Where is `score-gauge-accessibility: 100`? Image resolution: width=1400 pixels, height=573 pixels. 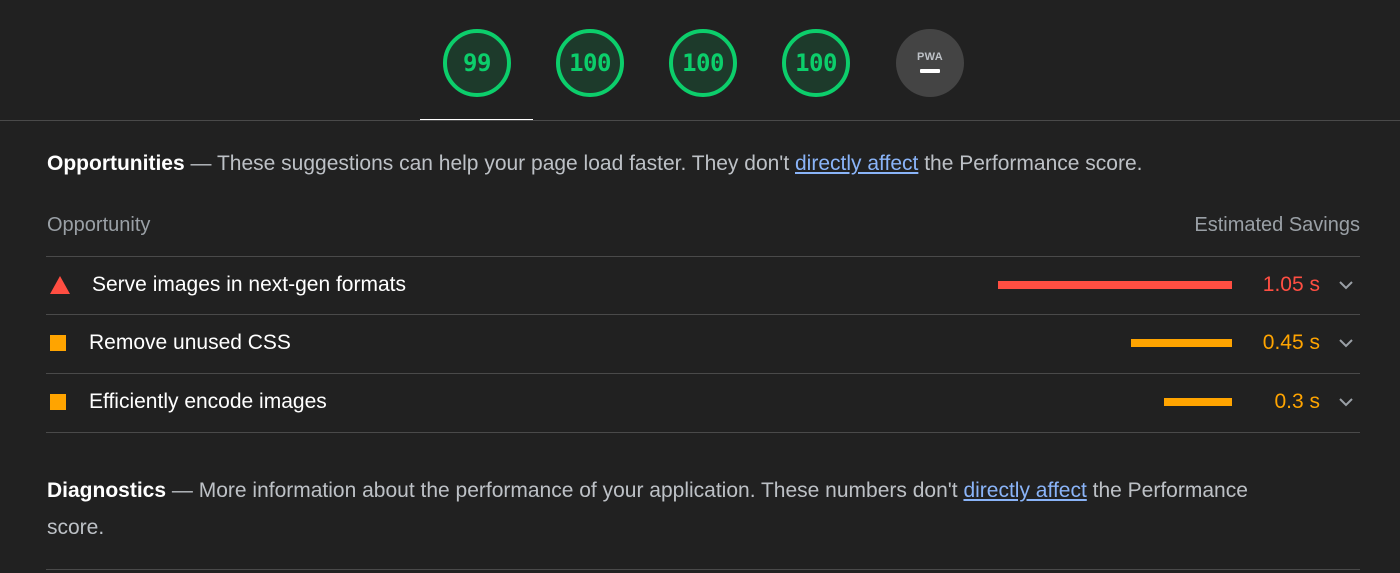 score-gauge-accessibility: 100 is located at coordinates (590, 63).